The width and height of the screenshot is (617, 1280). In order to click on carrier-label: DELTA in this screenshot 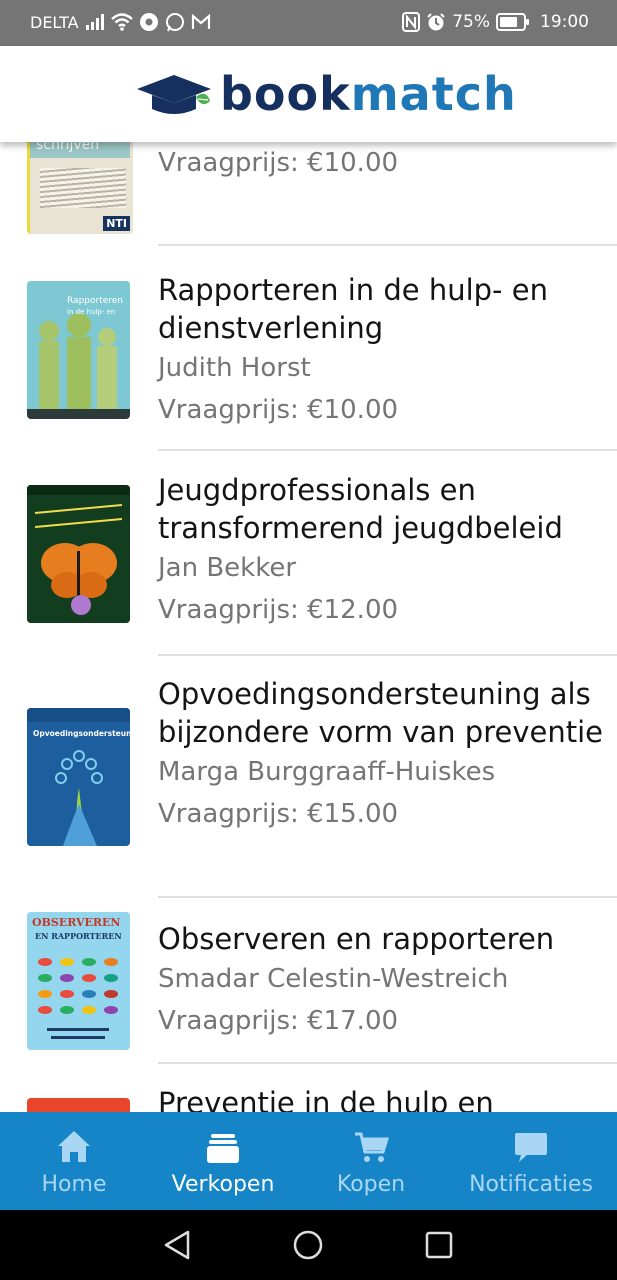, I will do `click(54, 22)`.